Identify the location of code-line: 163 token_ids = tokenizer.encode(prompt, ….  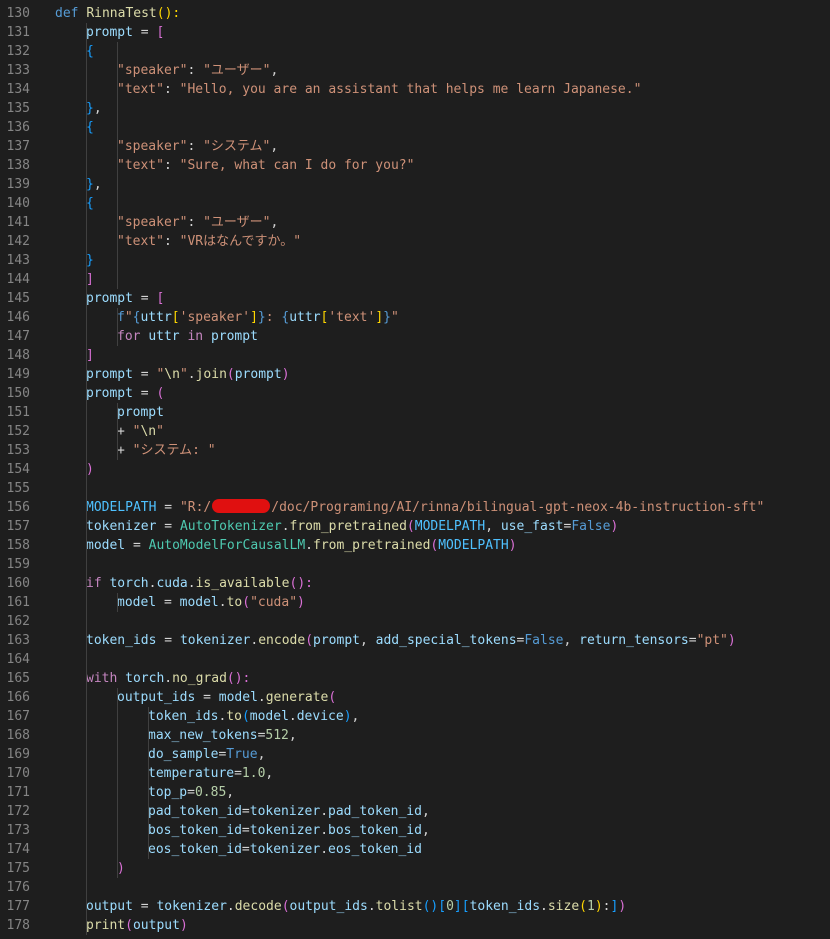
(415, 640).